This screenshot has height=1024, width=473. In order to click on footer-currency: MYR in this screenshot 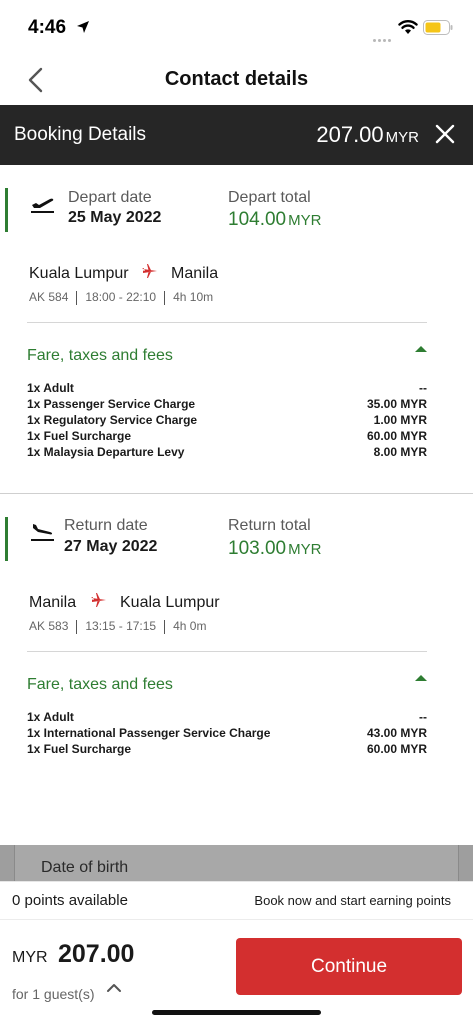, I will do `click(30, 957)`.